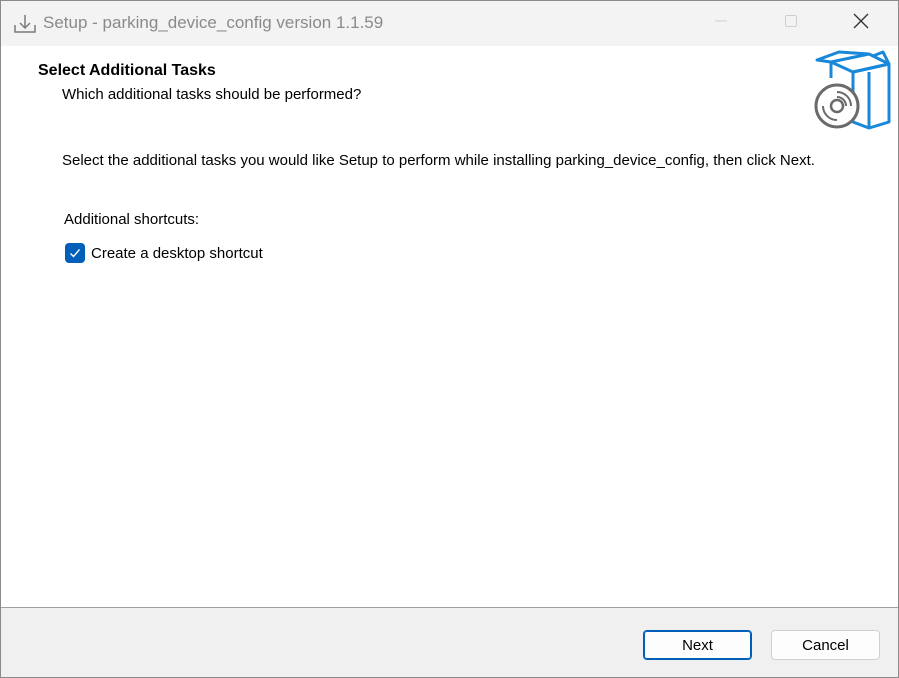 Image resolution: width=899 pixels, height=678 pixels. I want to click on desktop-shortcut-label: Create a desktop shortcut, so click(177, 253).